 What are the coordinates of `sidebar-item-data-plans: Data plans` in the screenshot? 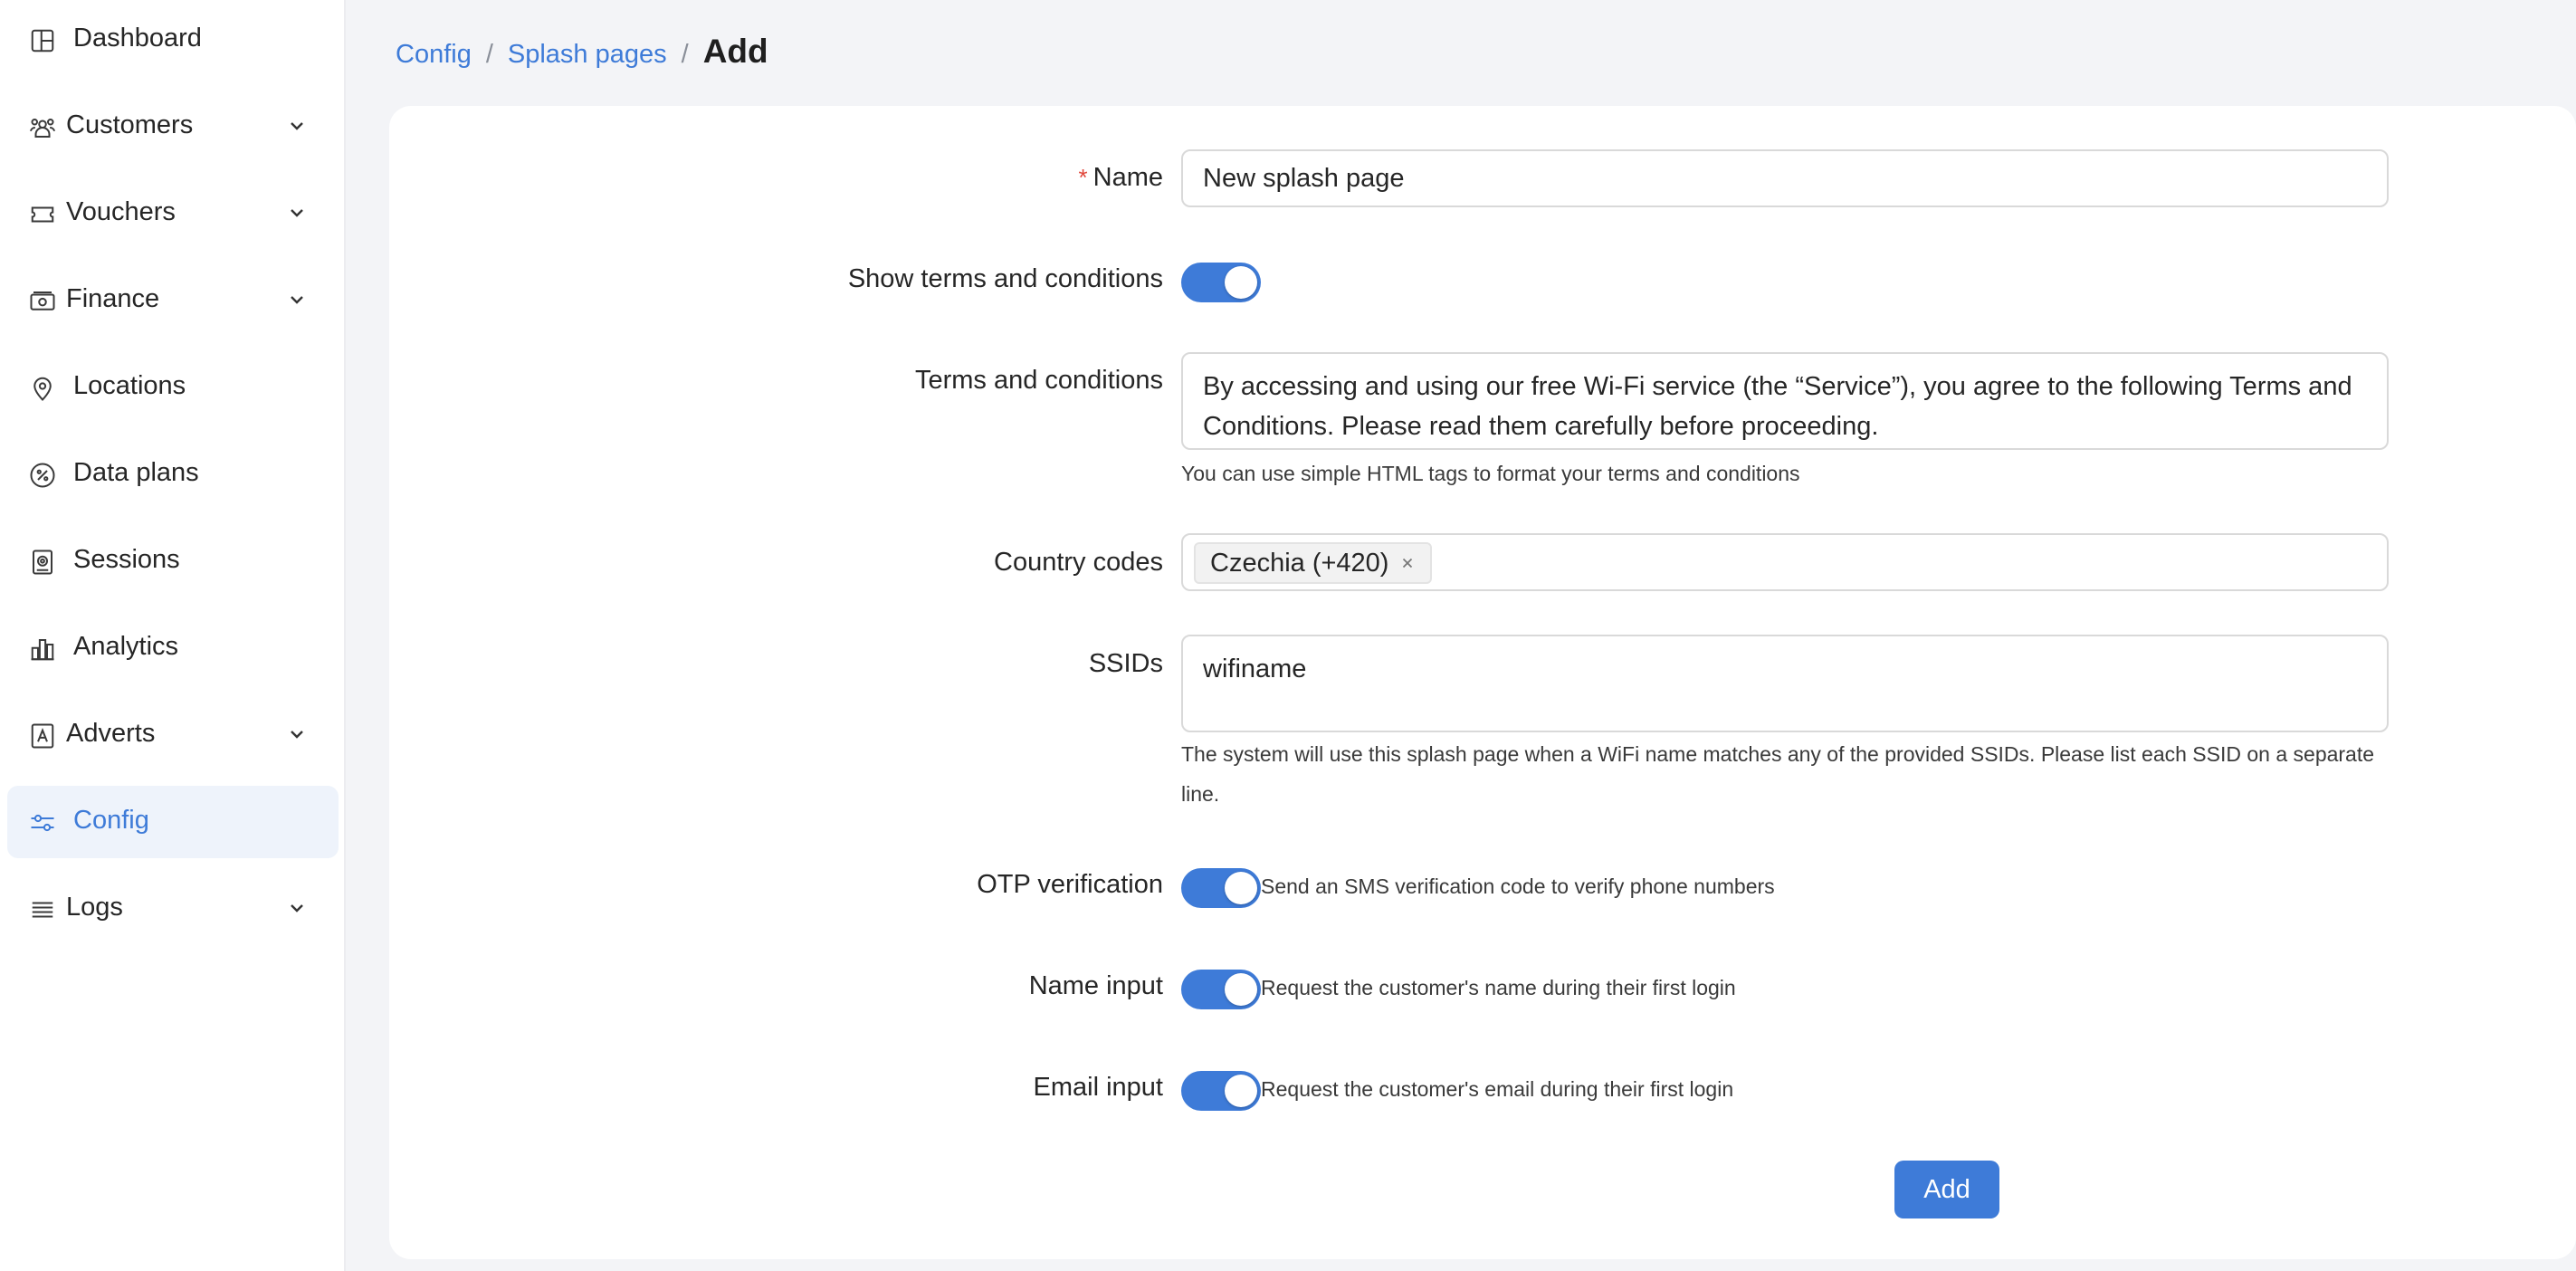 It's located at (173, 475).